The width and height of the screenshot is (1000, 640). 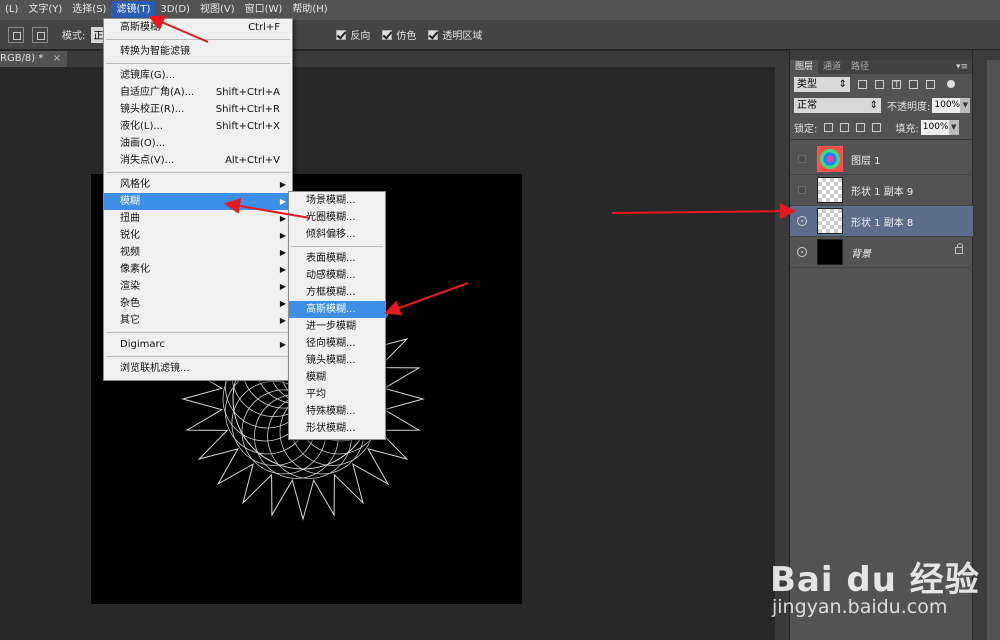 What do you see at coordinates (881, 252) in the screenshot?
I see `layer-row: 背景` at bounding box center [881, 252].